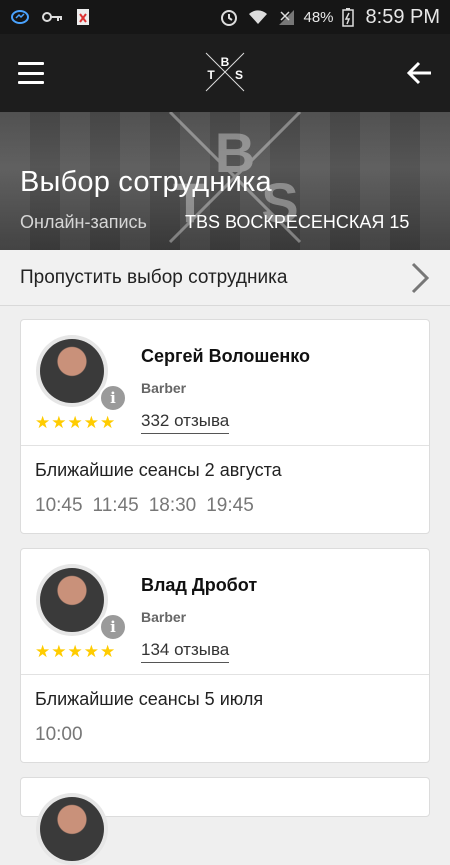 Image resolution: width=450 pixels, height=865 pixels. I want to click on time-slots: 10:45 11:45 18:30 19:45, so click(144, 506).